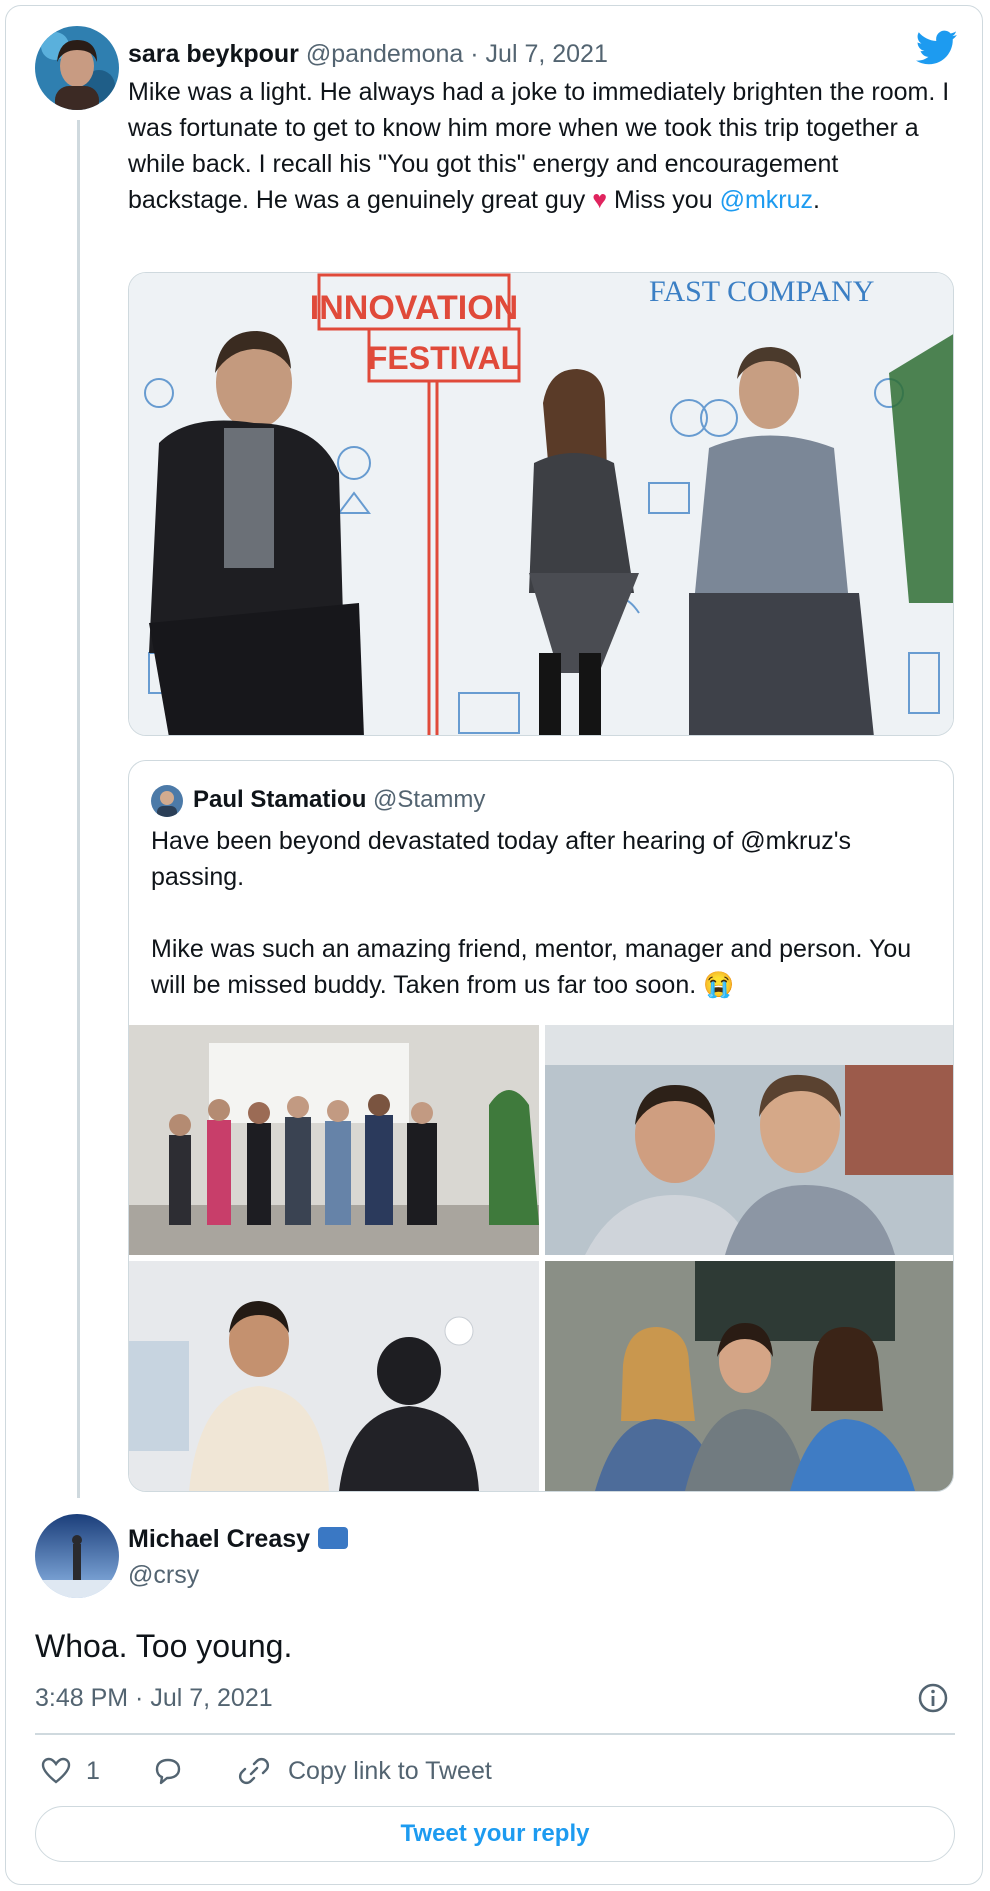  I want to click on tweet-text-end: ., so click(816, 200).